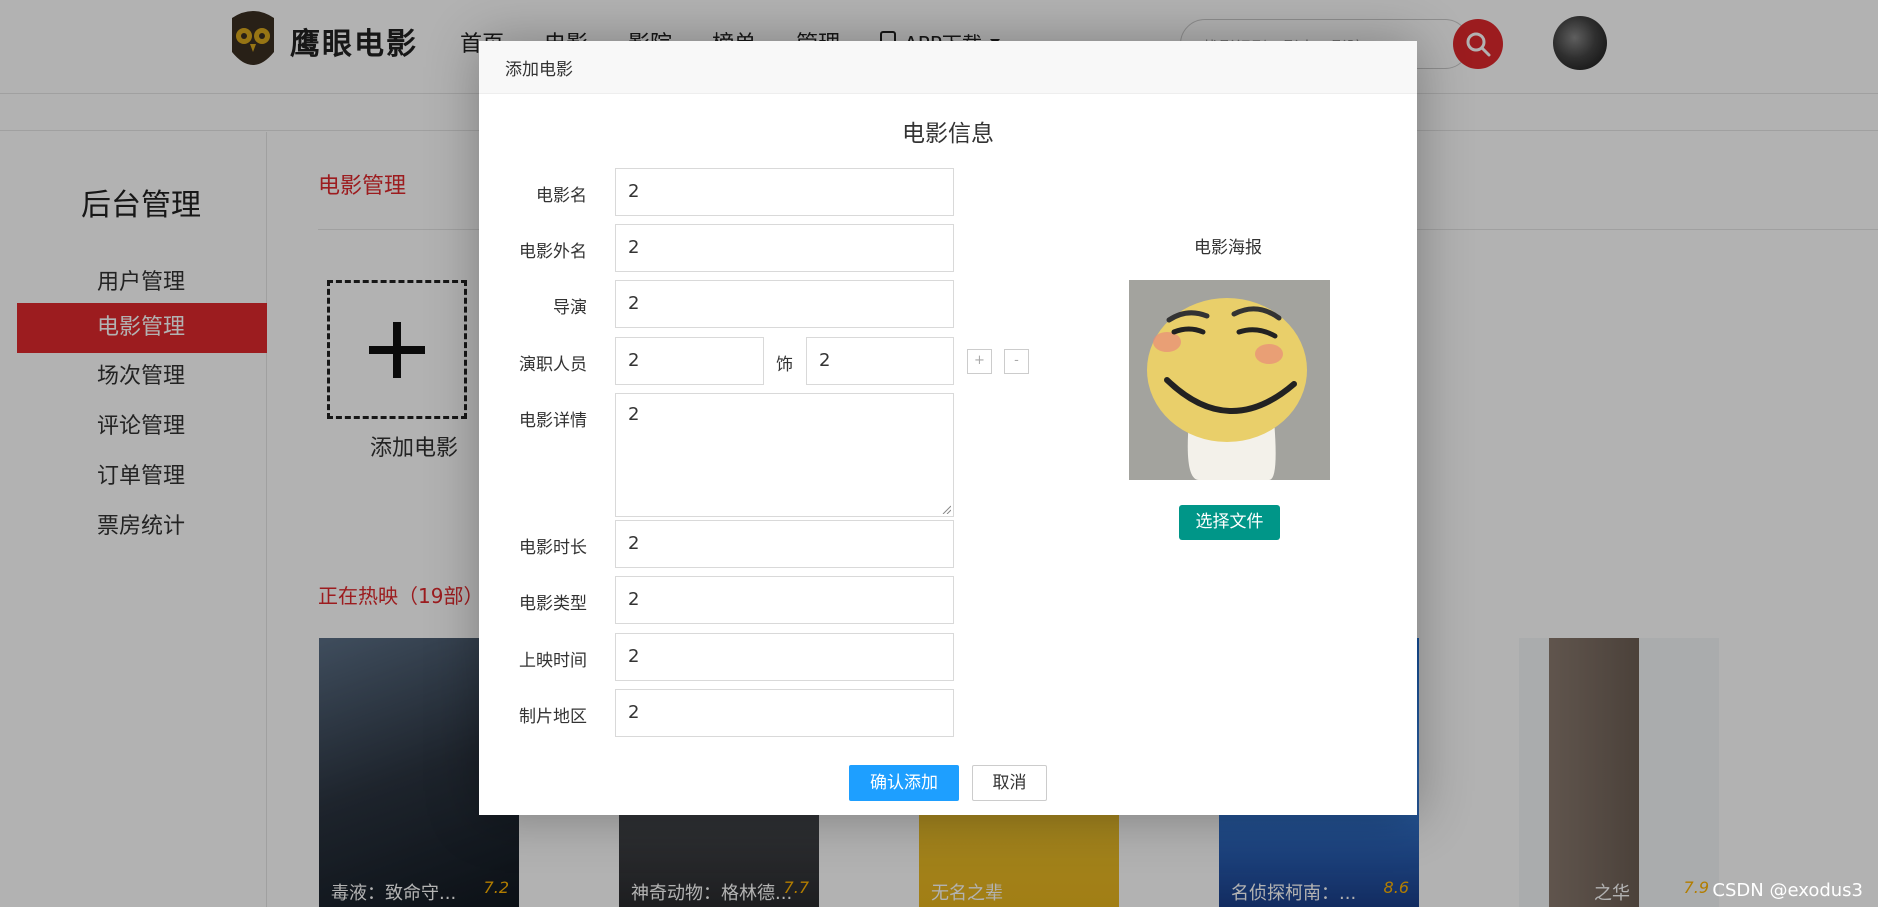  Describe the element at coordinates (561, 196) in the screenshot. I see `field-label: 电影名` at that location.